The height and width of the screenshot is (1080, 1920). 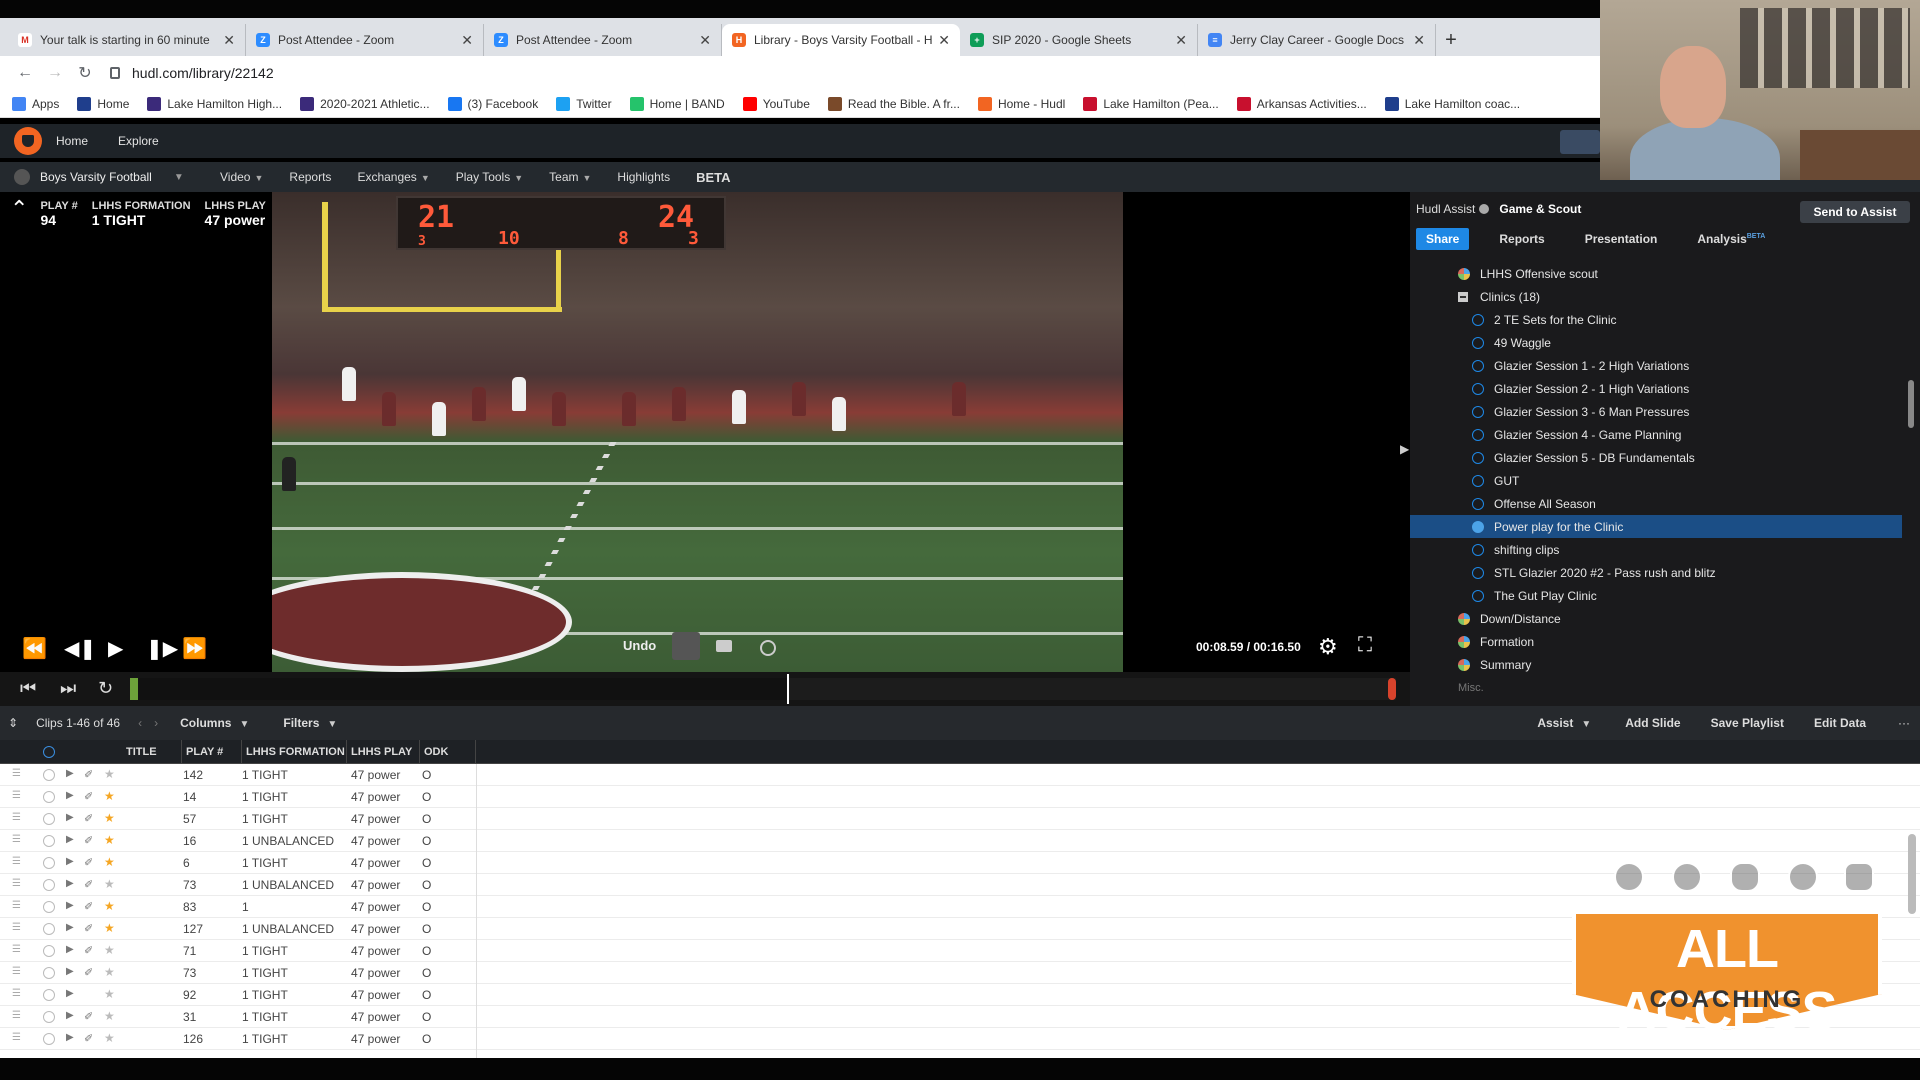 What do you see at coordinates (1580, 142) in the screenshot?
I see `upload-button` at bounding box center [1580, 142].